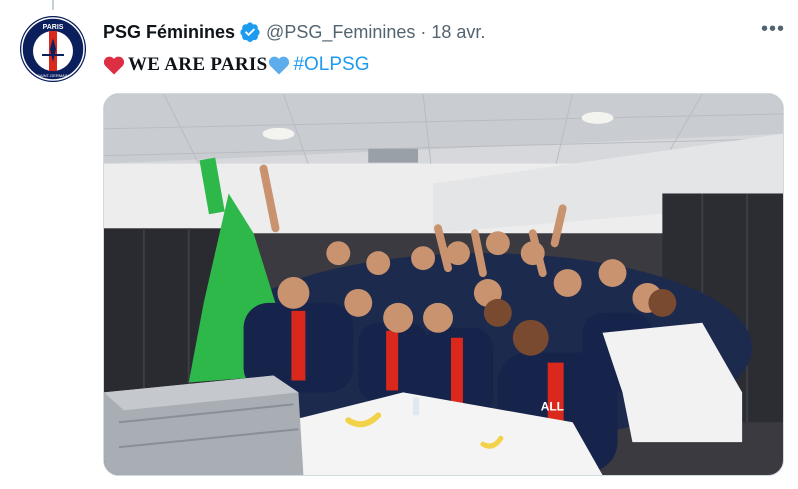  I want to click on more-options-icon: •••, so click(773, 30).